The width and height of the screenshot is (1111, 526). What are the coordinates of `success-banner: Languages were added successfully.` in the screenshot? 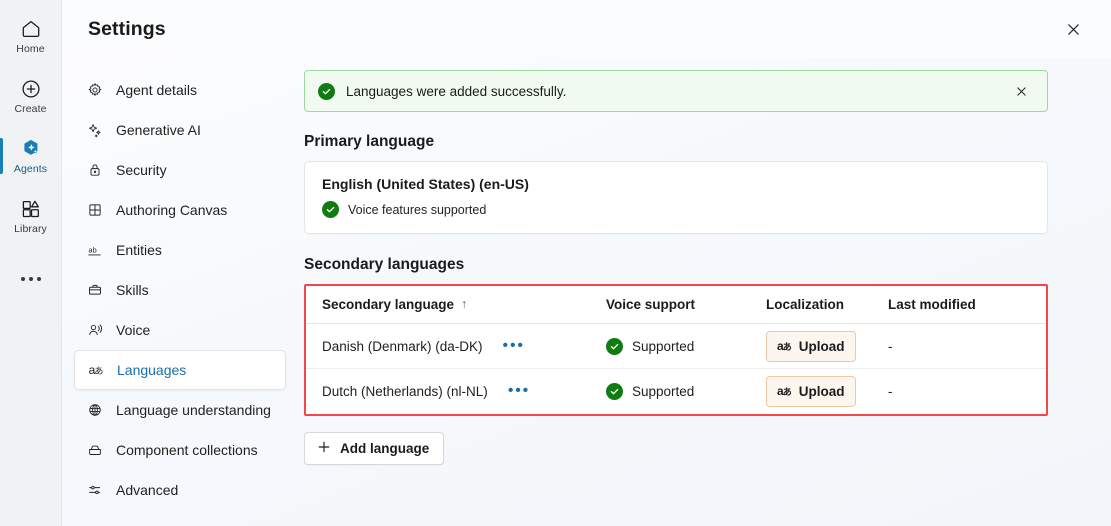 It's located at (676, 91).